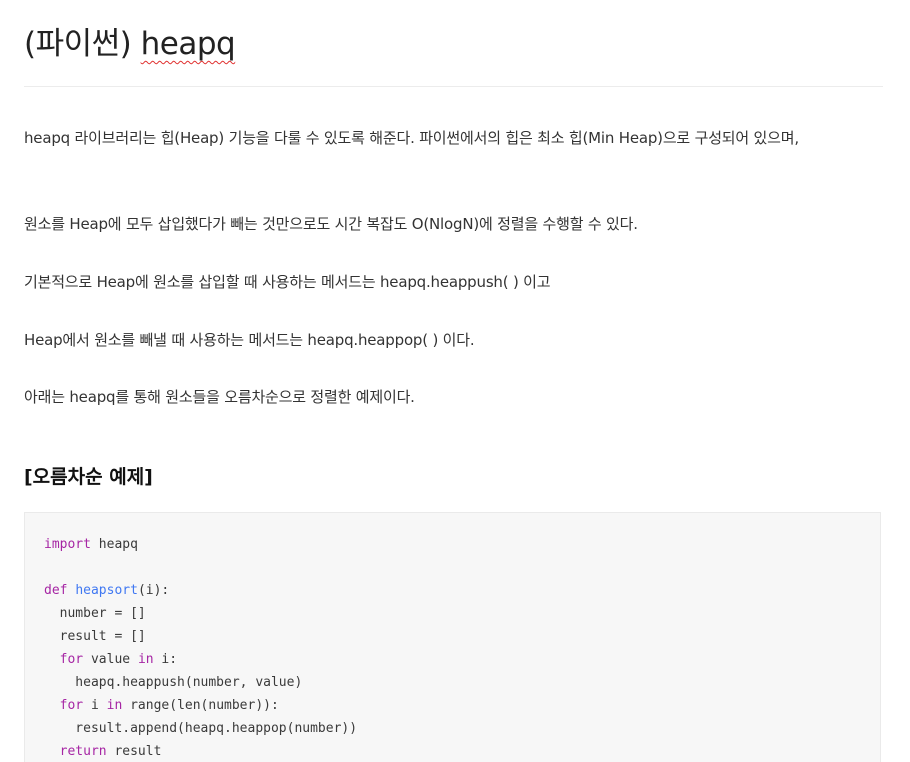  What do you see at coordinates (165, 659) in the screenshot?
I see `code-text-span: i:` at bounding box center [165, 659].